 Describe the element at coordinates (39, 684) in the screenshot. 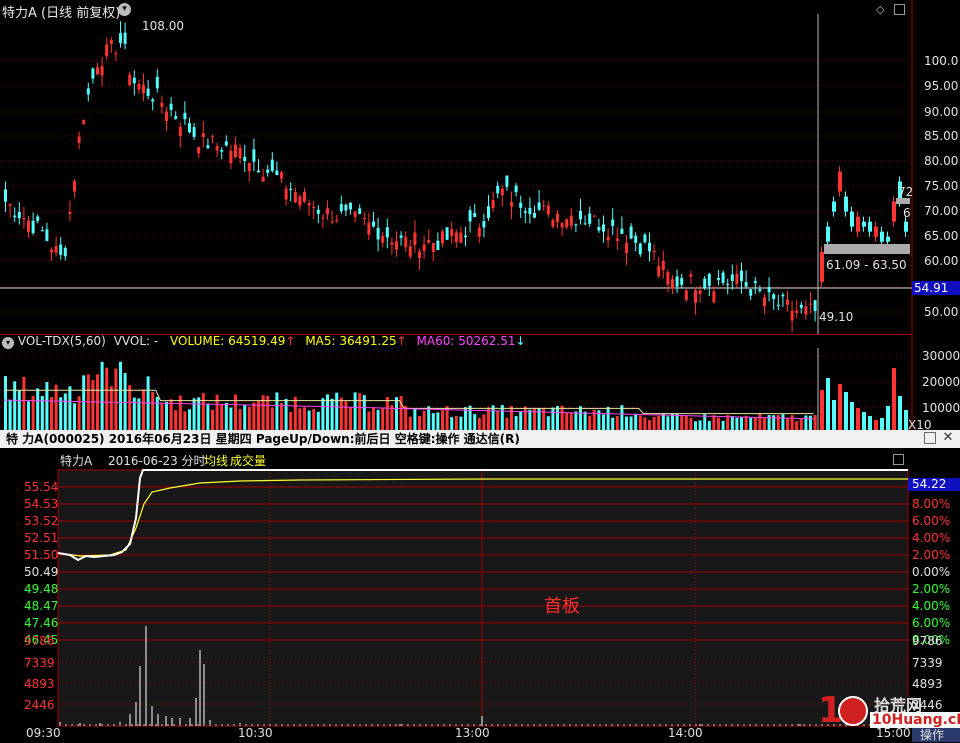

I see `volume-axis-label: 4893` at that location.